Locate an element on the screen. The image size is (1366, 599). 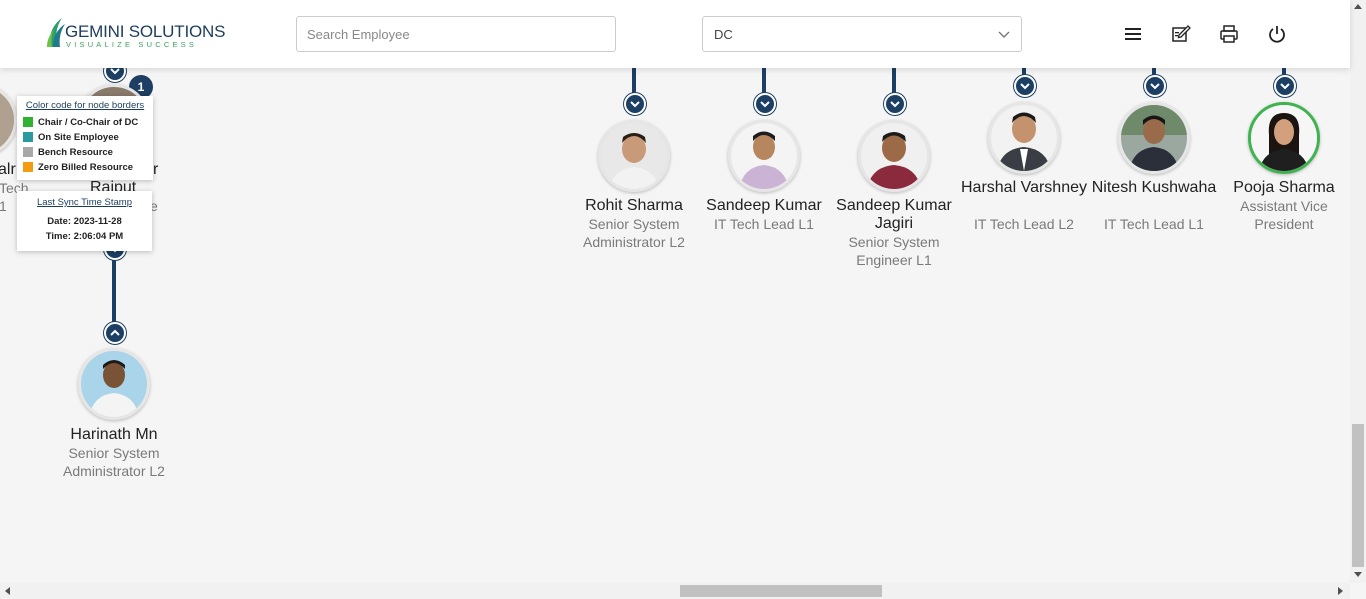
edit-icon is located at coordinates (1181, 34).